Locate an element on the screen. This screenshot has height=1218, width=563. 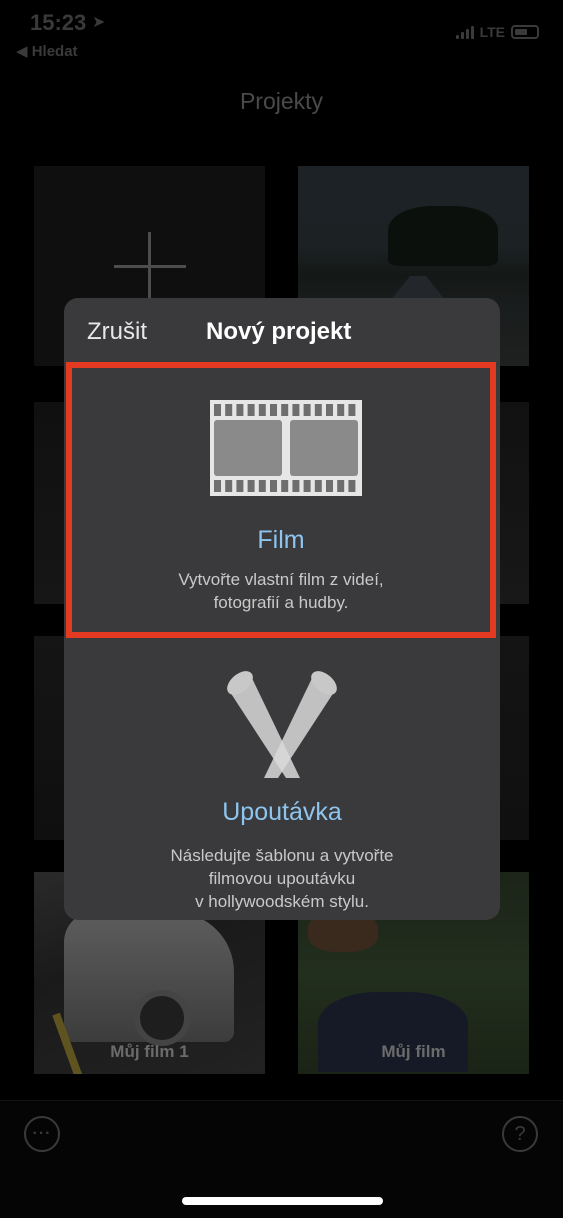
description-line: fotografií a hudby. is located at coordinates (281, 602).